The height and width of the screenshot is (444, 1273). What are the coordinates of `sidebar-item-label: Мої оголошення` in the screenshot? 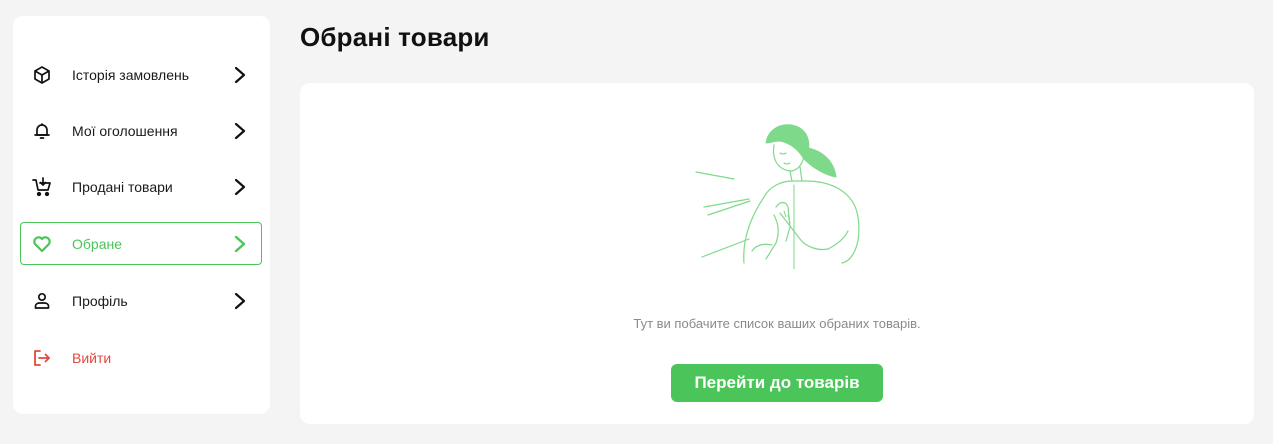 It's located at (125, 130).